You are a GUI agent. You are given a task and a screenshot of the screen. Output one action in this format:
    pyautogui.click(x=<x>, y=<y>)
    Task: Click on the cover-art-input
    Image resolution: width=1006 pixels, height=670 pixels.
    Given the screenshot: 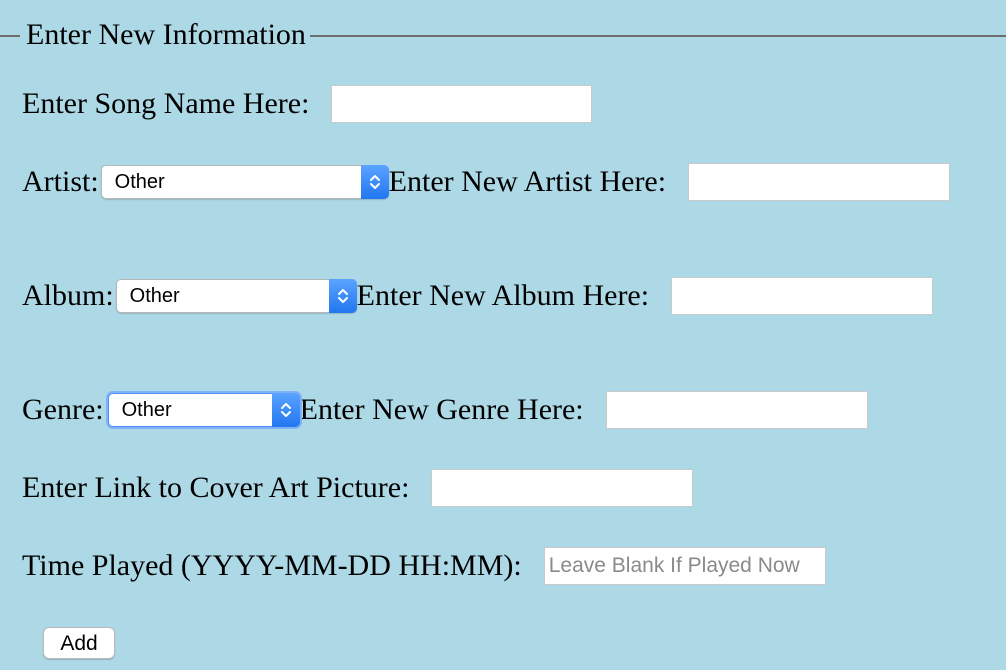 What is the action you would take?
    pyautogui.click(x=562, y=488)
    